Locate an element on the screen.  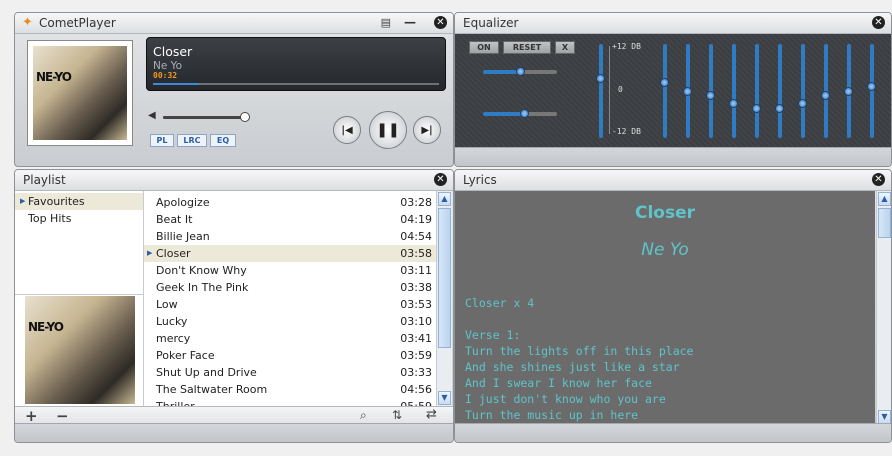
amplify-slider is located at coordinates (520, 113).